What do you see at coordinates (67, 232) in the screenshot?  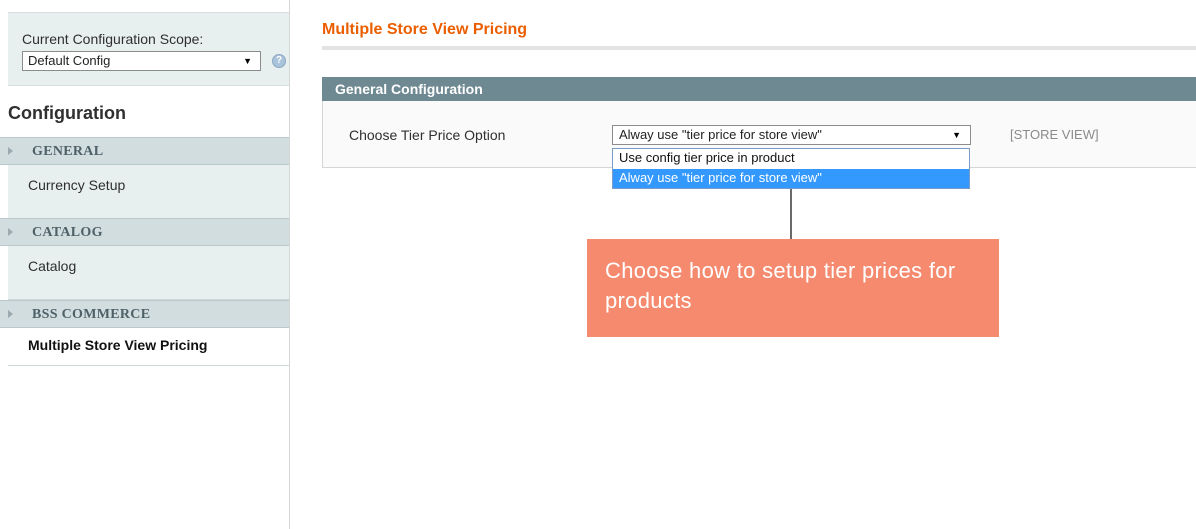 I see `group-label: CATALOG` at bounding box center [67, 232].